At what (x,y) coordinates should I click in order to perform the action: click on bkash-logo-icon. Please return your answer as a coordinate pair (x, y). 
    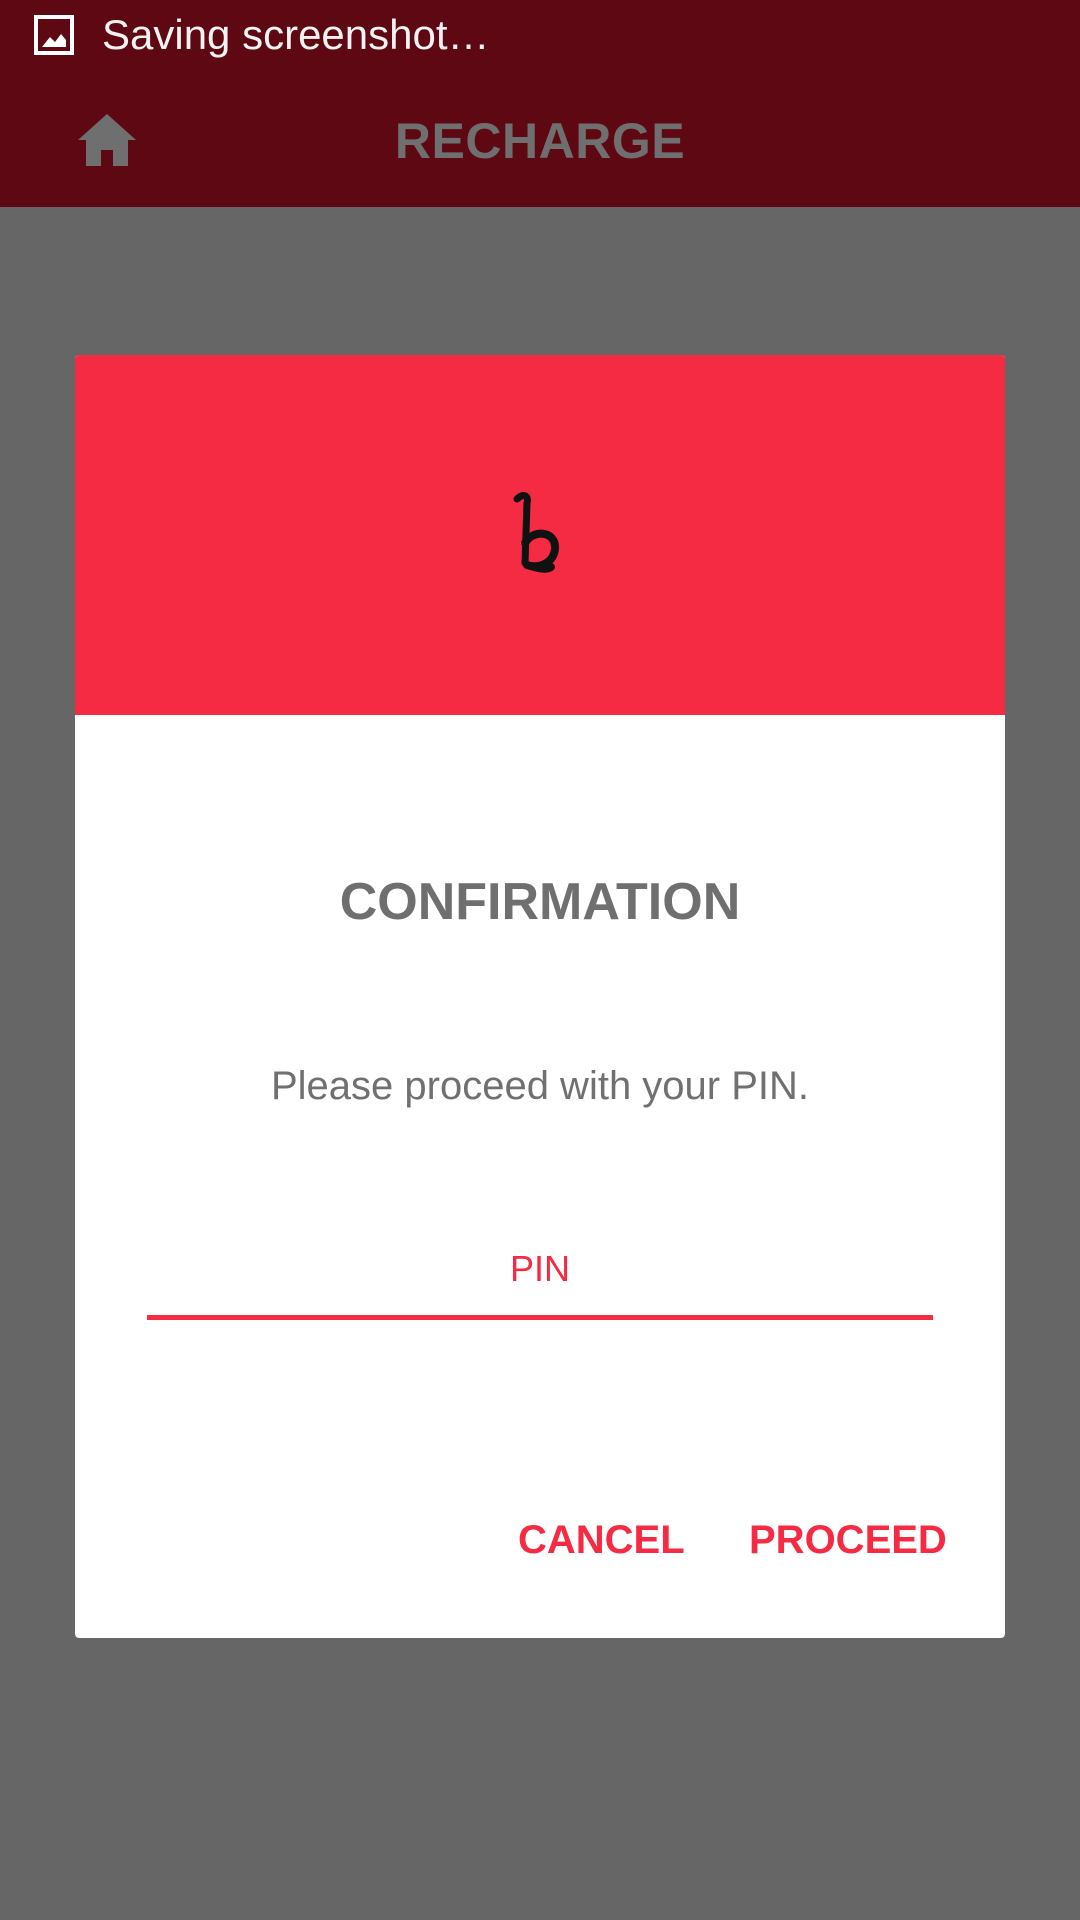
    Looking at the image, I should click on (540, 535).